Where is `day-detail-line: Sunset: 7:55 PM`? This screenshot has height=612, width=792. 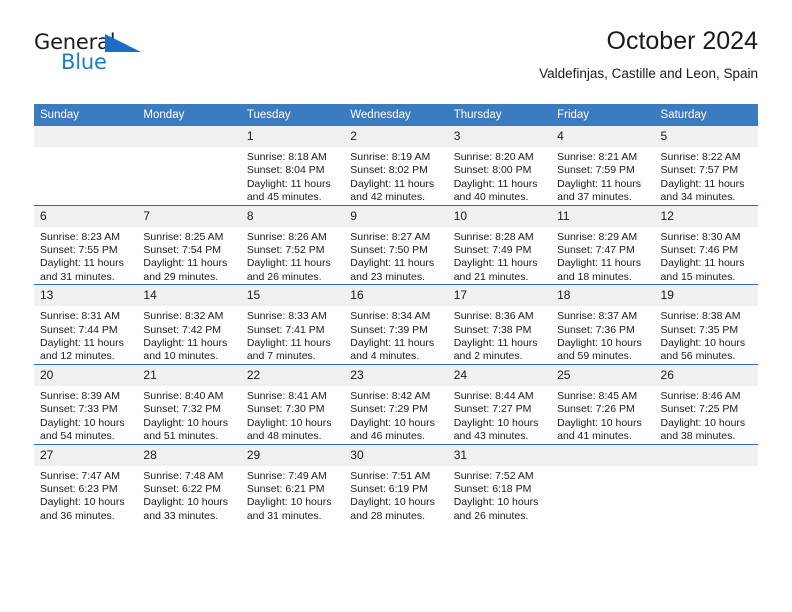
day-detail-line: Sunset: 7:55 PM is located at coordinates (79, 250).